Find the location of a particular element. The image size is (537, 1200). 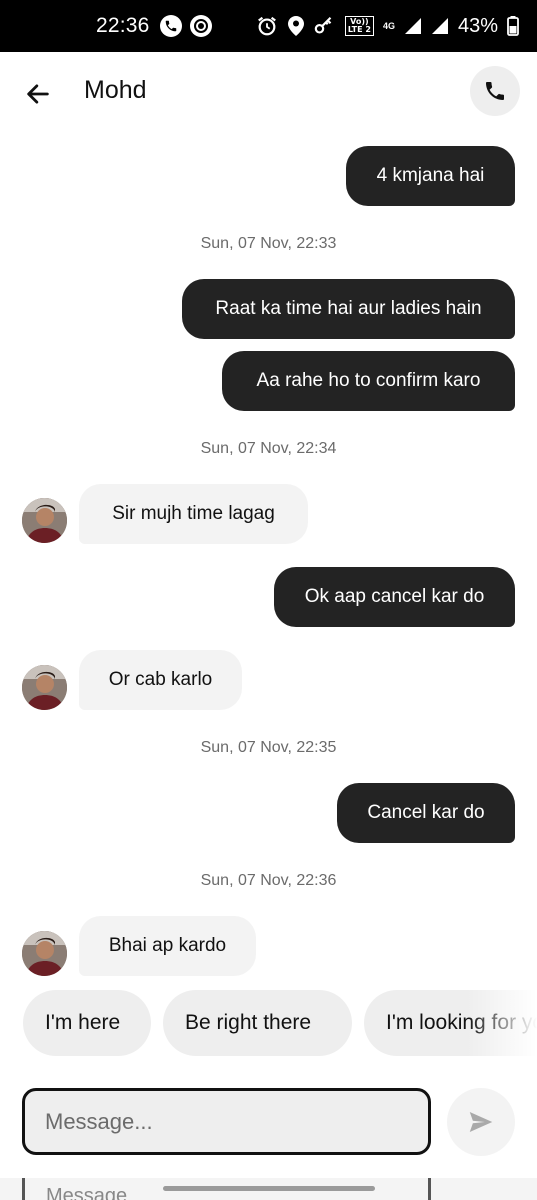

call-button is located at coordinates (495, 91).